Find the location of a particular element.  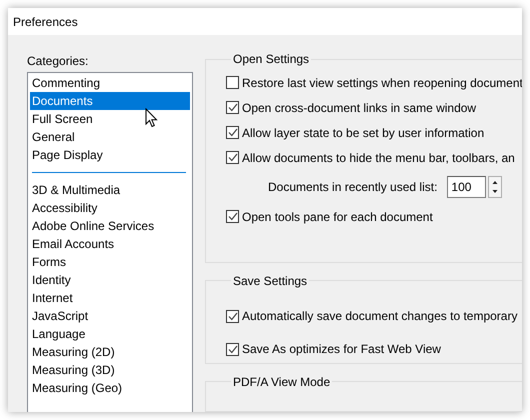

category-item: Email Accounts is located at coordinates (110, 244).